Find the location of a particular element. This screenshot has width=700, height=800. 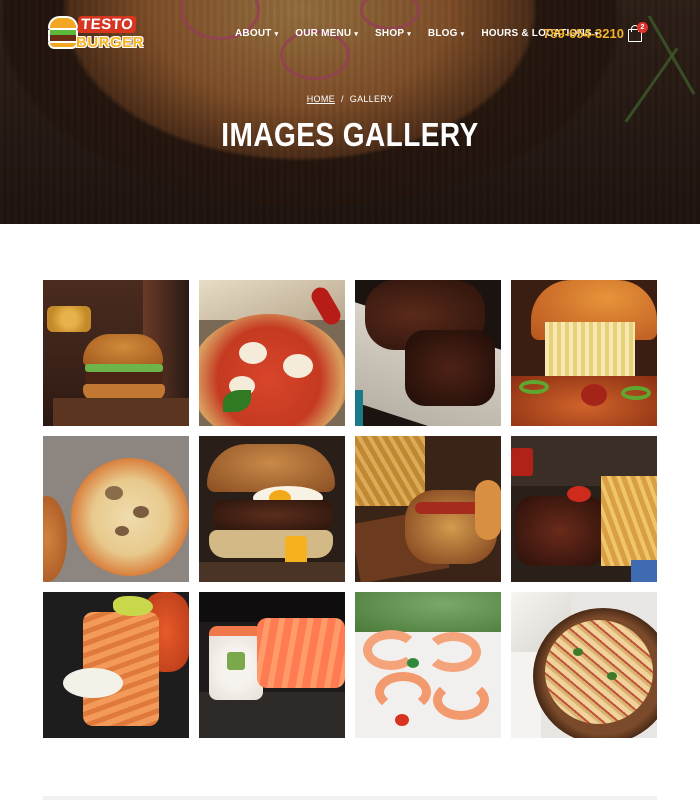

gallery-image-steak is located at coordinates (584, 509).